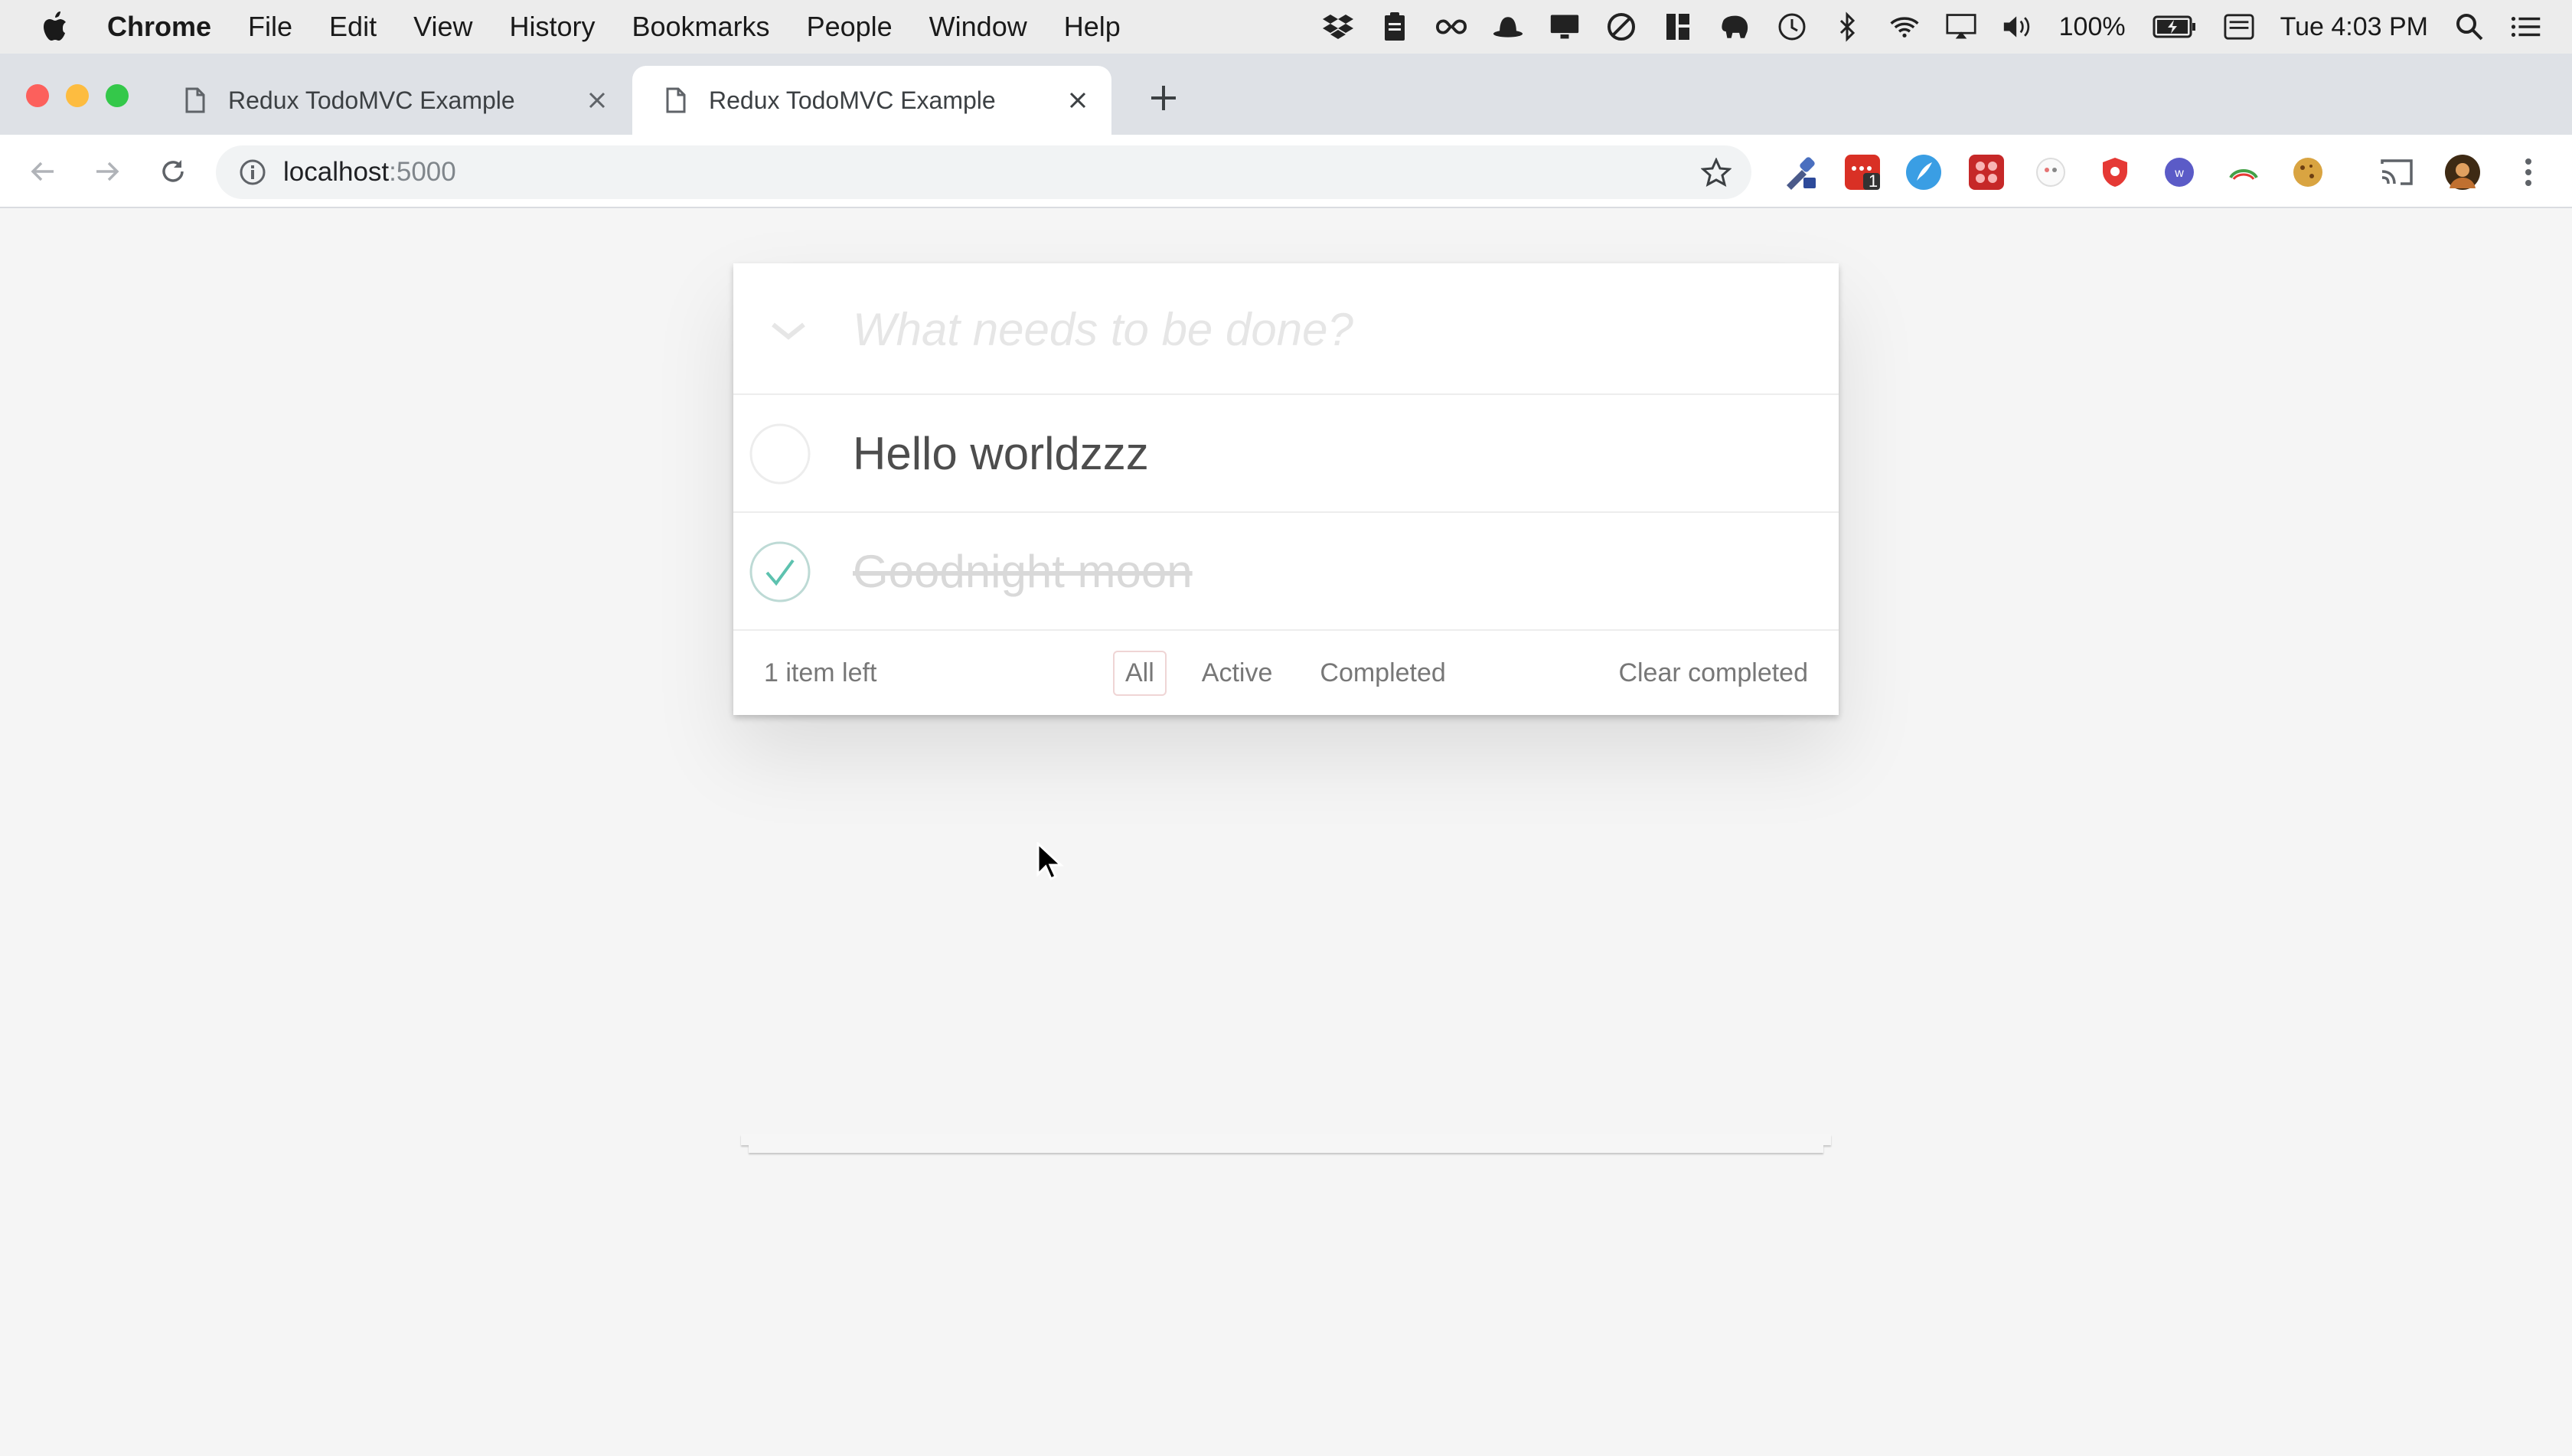  Describe the element at coordinates (2354, 27) in the screenshot. I see `clock: Tue 4:03 PM` at that location.